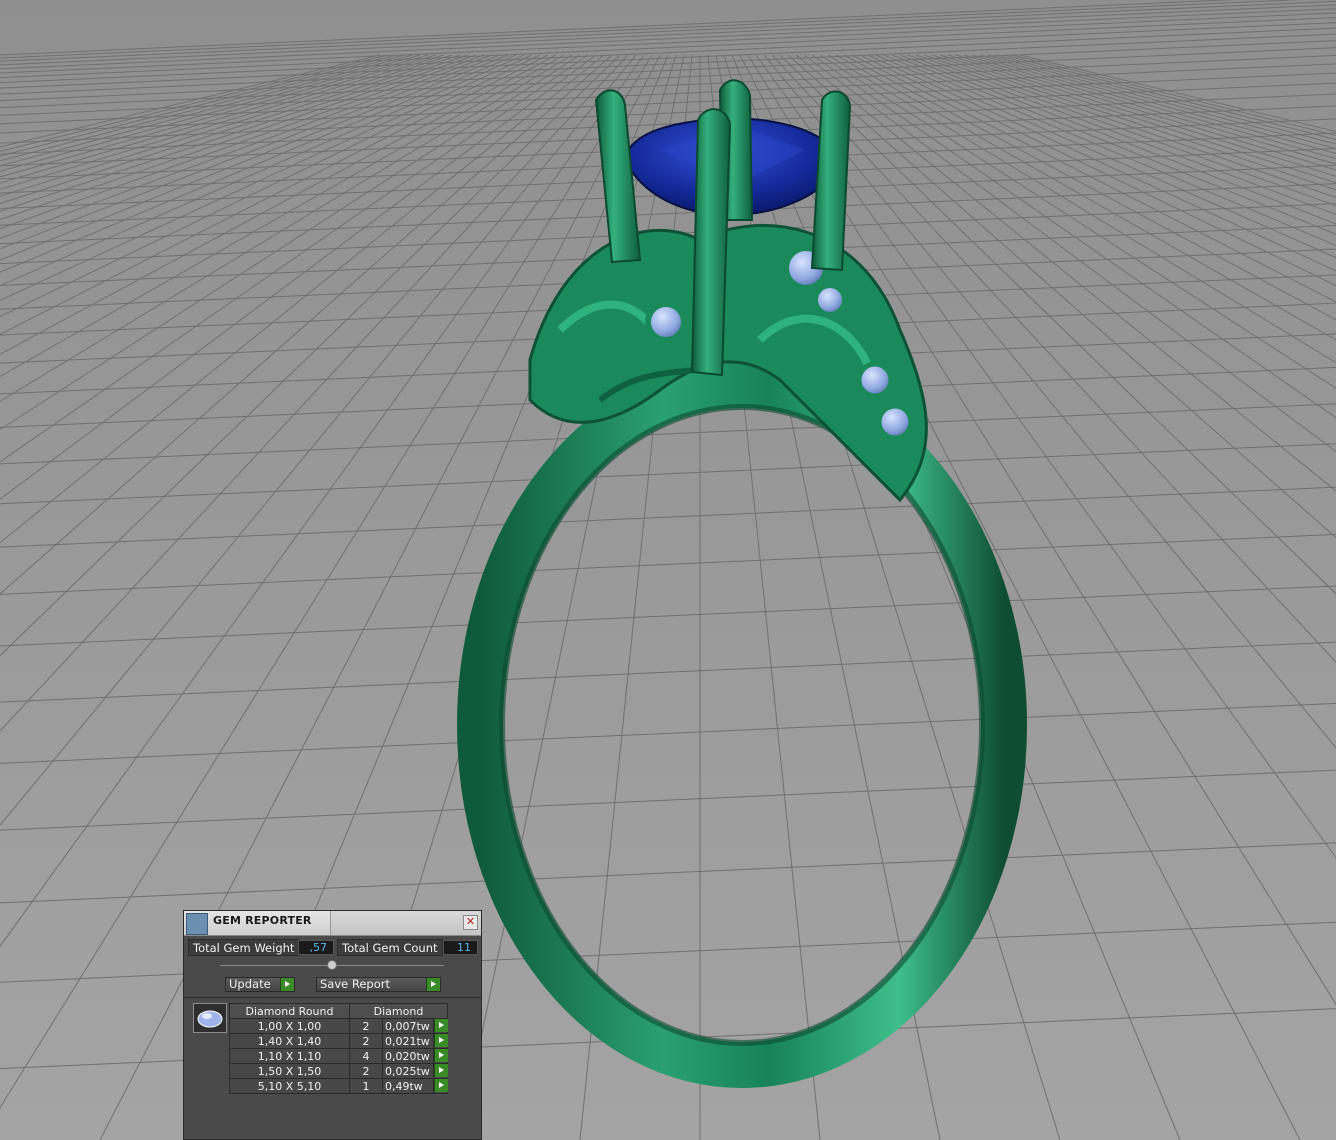 The height and width of the screenshot is (1140, 1336). Describe the element at coordinates (355, 984) in the screenshot. I see `save-report-button-label: Save Report` at that location.